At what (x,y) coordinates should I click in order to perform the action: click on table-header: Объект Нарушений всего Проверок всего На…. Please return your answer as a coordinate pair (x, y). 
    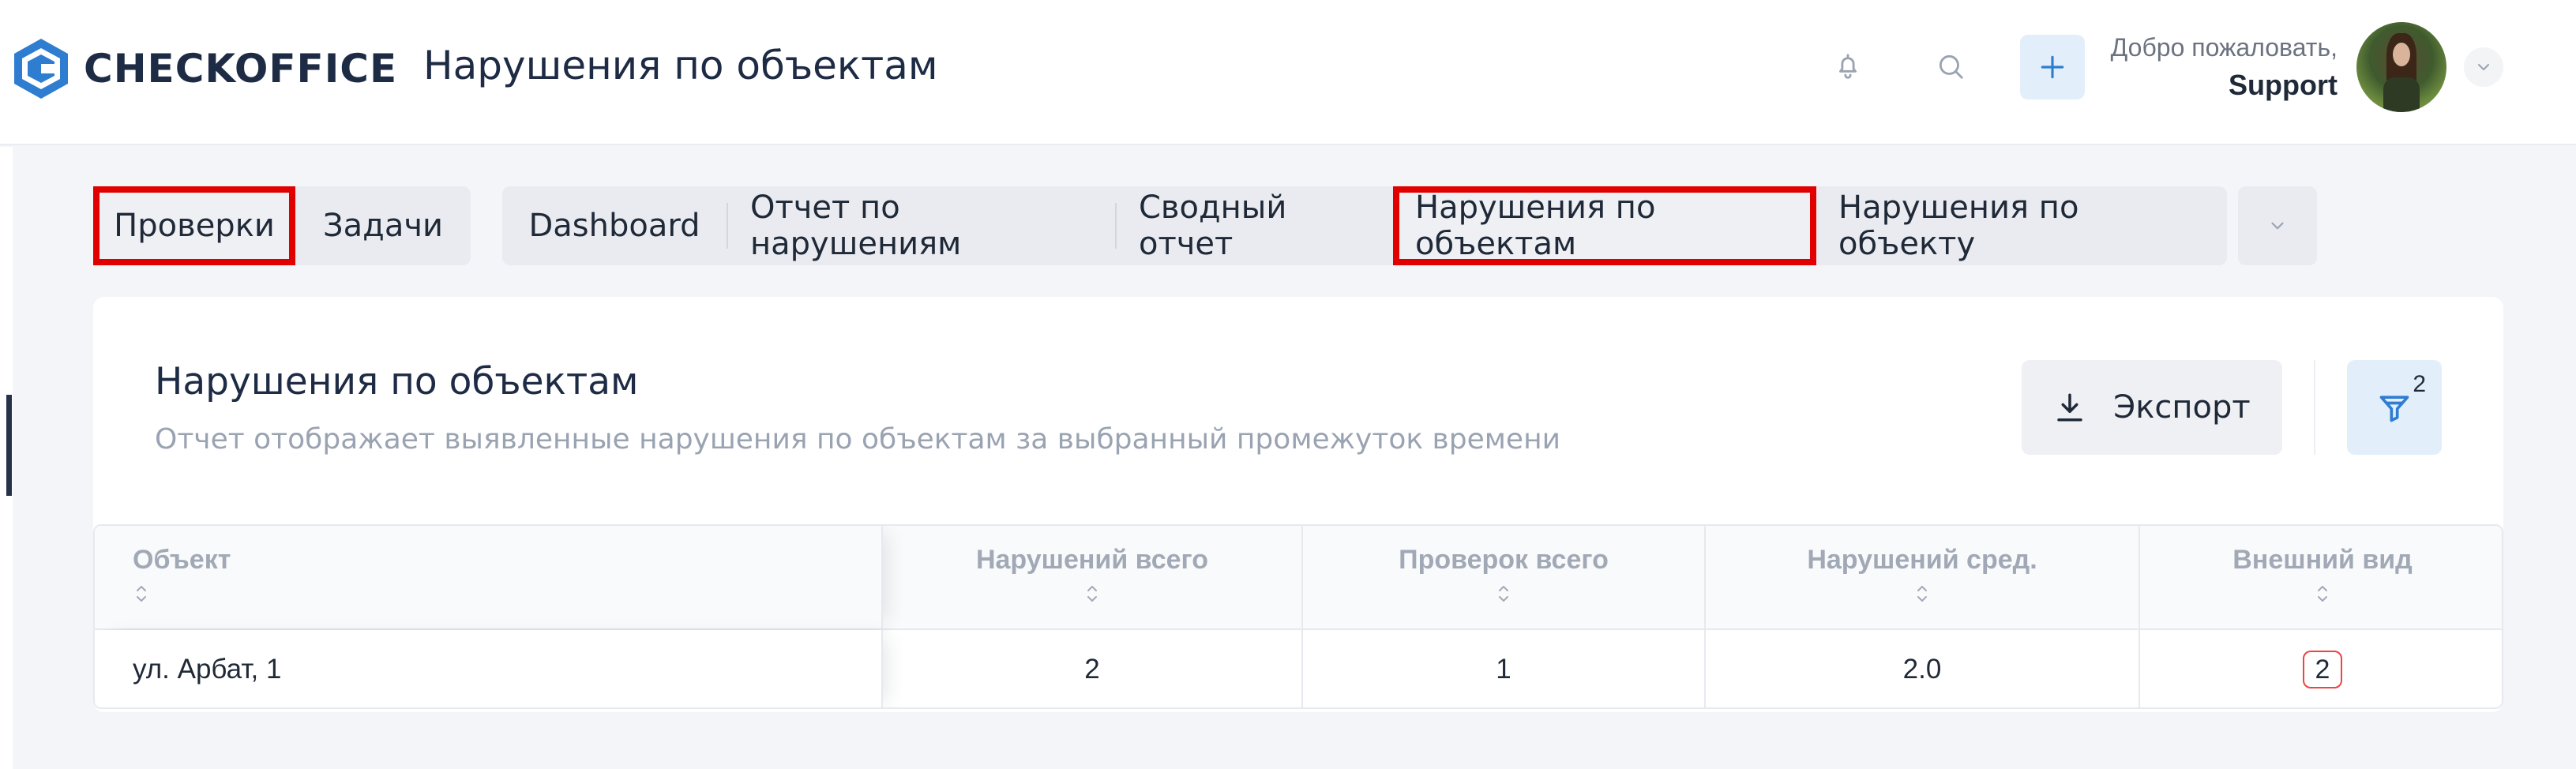
    Looking at the image, I should click on (1298, 578).